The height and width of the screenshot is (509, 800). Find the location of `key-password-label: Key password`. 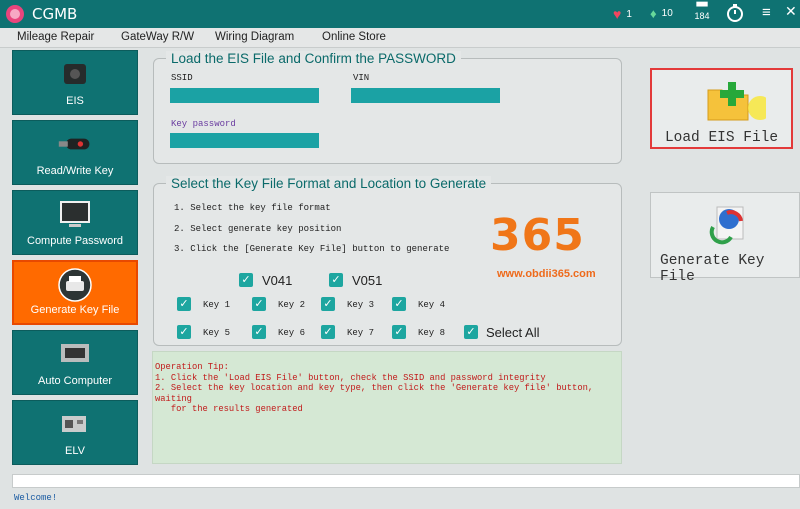

key-password-label: Key password is located at coordinates (203, 124).